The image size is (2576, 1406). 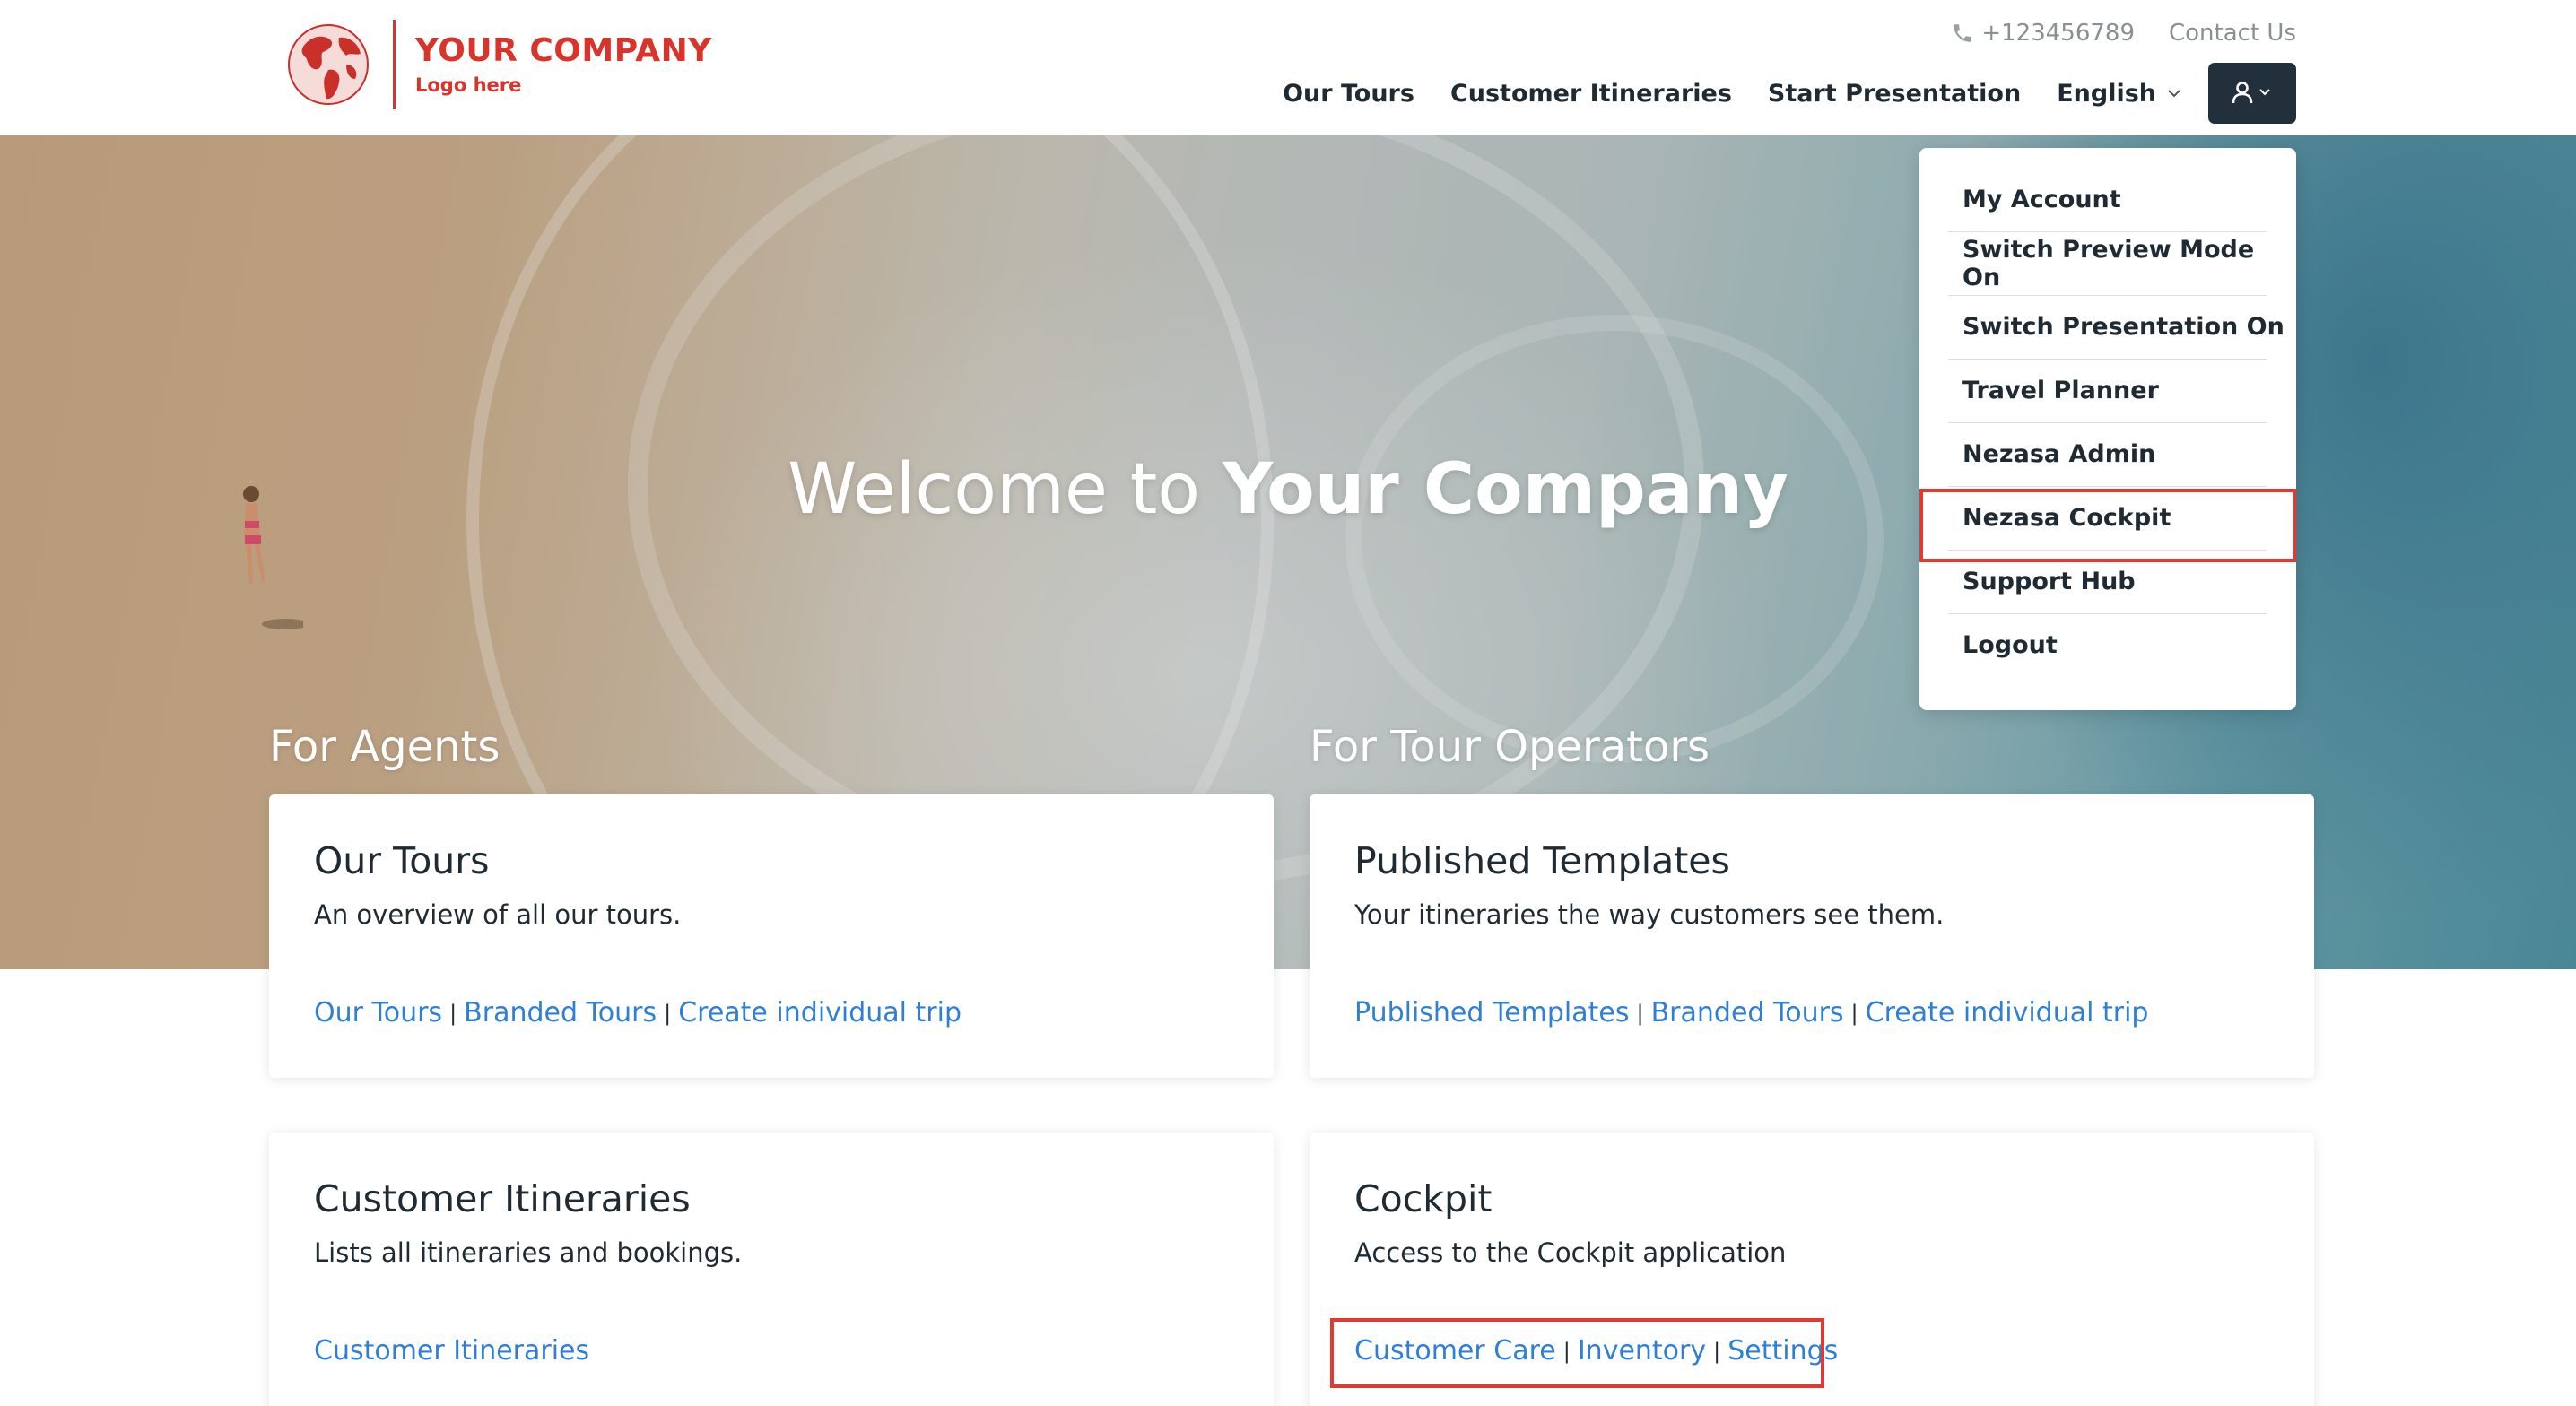 I want to click on top-contact-bar: +123456789 Contact Us, so click(x=2123, y=33).